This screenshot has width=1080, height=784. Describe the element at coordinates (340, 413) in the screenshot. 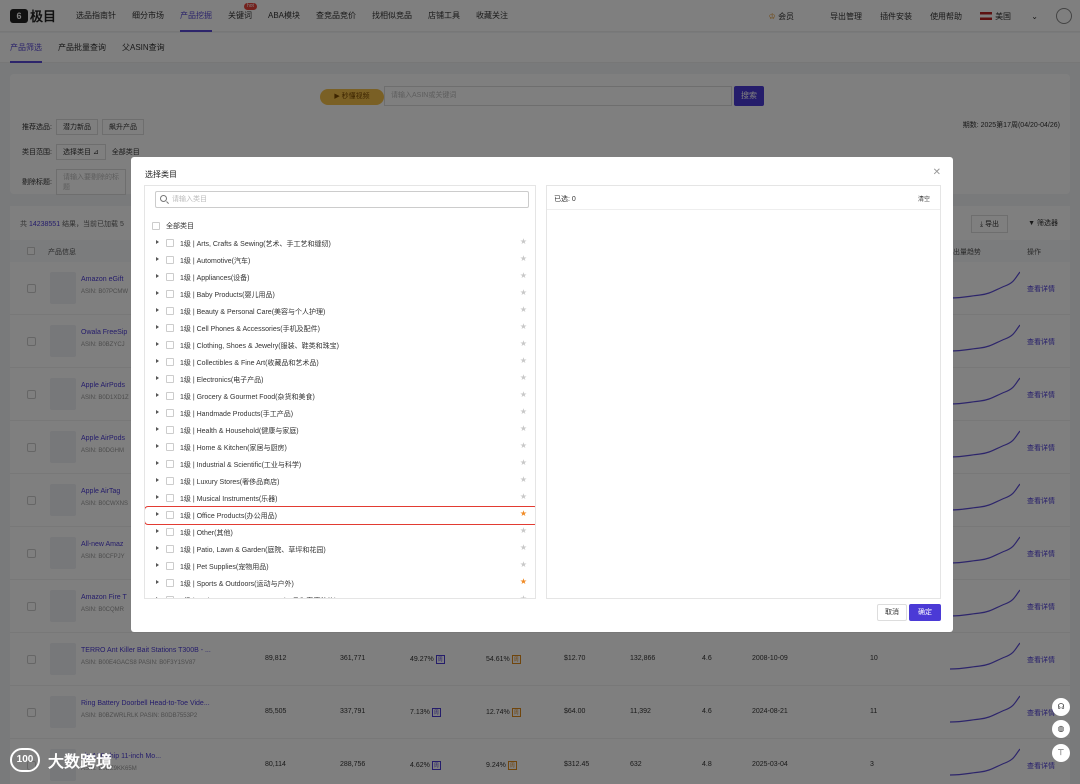

I see `category-item: 1级 | Handmade Products(手工产品) ★` at that location.